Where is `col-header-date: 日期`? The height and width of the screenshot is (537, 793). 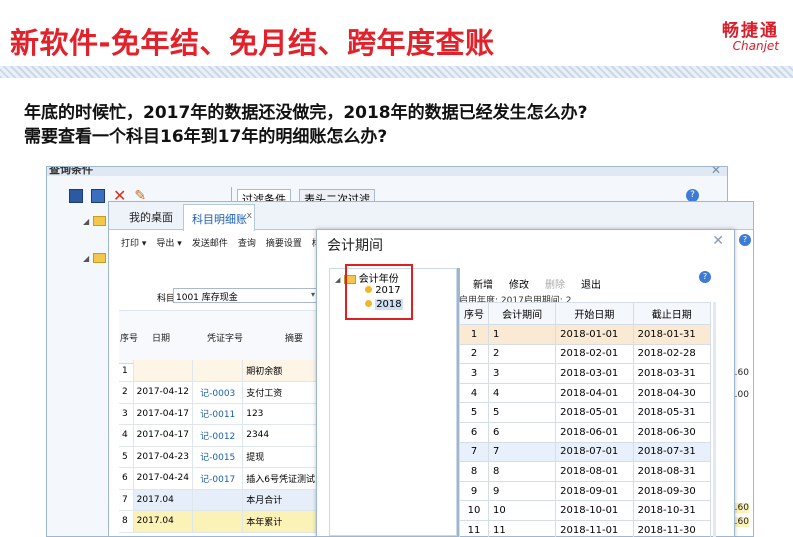 col-header-date: 日期 is located at coordinates (161, 339).